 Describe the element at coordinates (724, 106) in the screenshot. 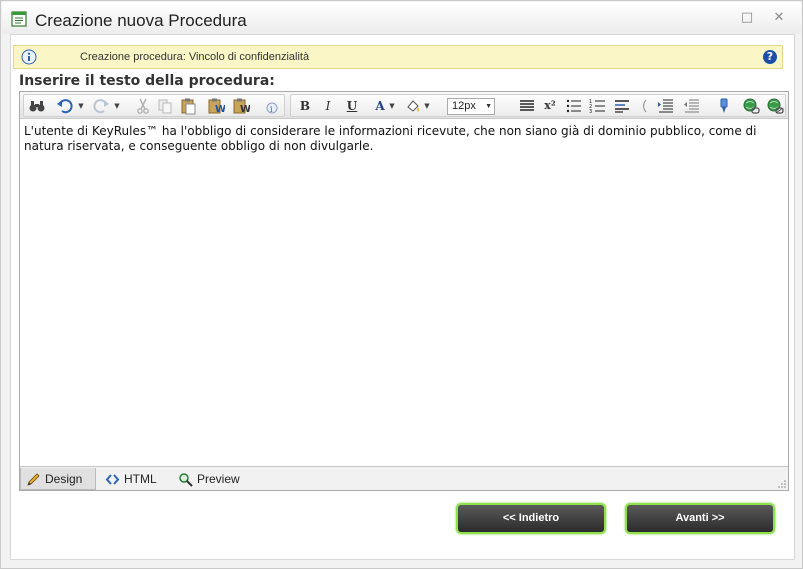

I see `style-icon` at that location.